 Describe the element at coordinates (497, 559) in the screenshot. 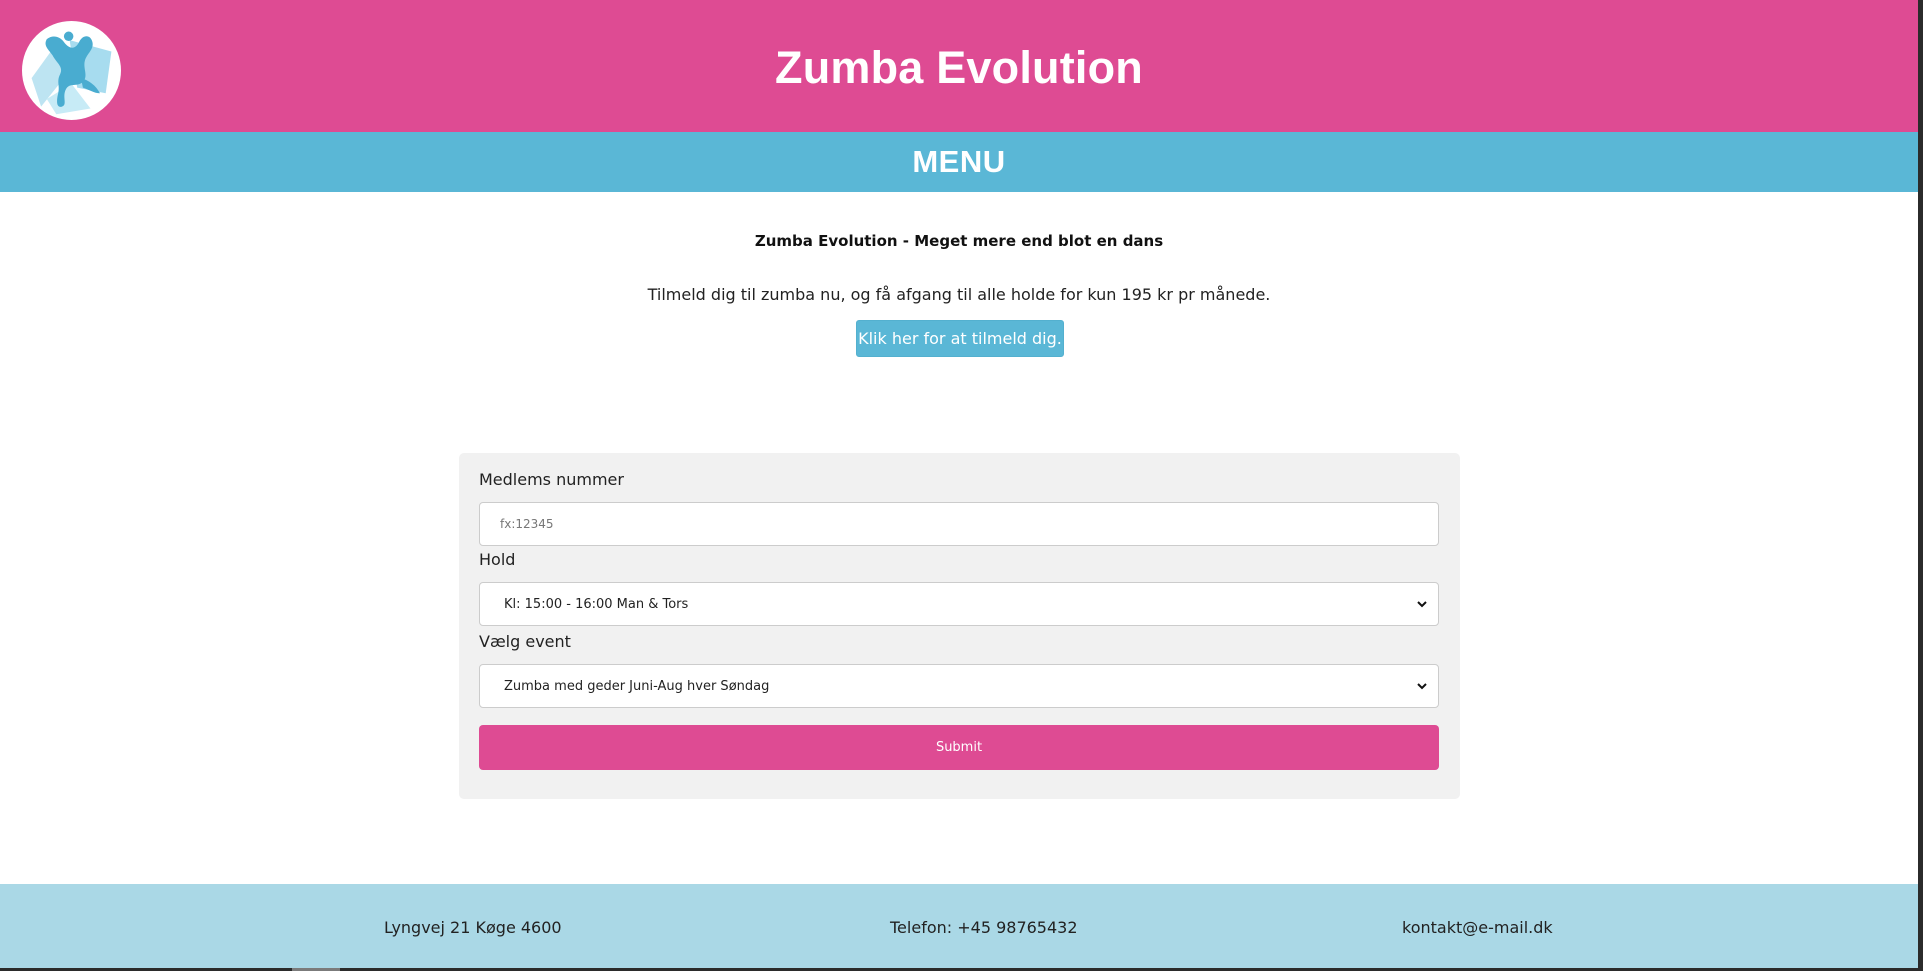

I see `team-label: Hold` at that location.